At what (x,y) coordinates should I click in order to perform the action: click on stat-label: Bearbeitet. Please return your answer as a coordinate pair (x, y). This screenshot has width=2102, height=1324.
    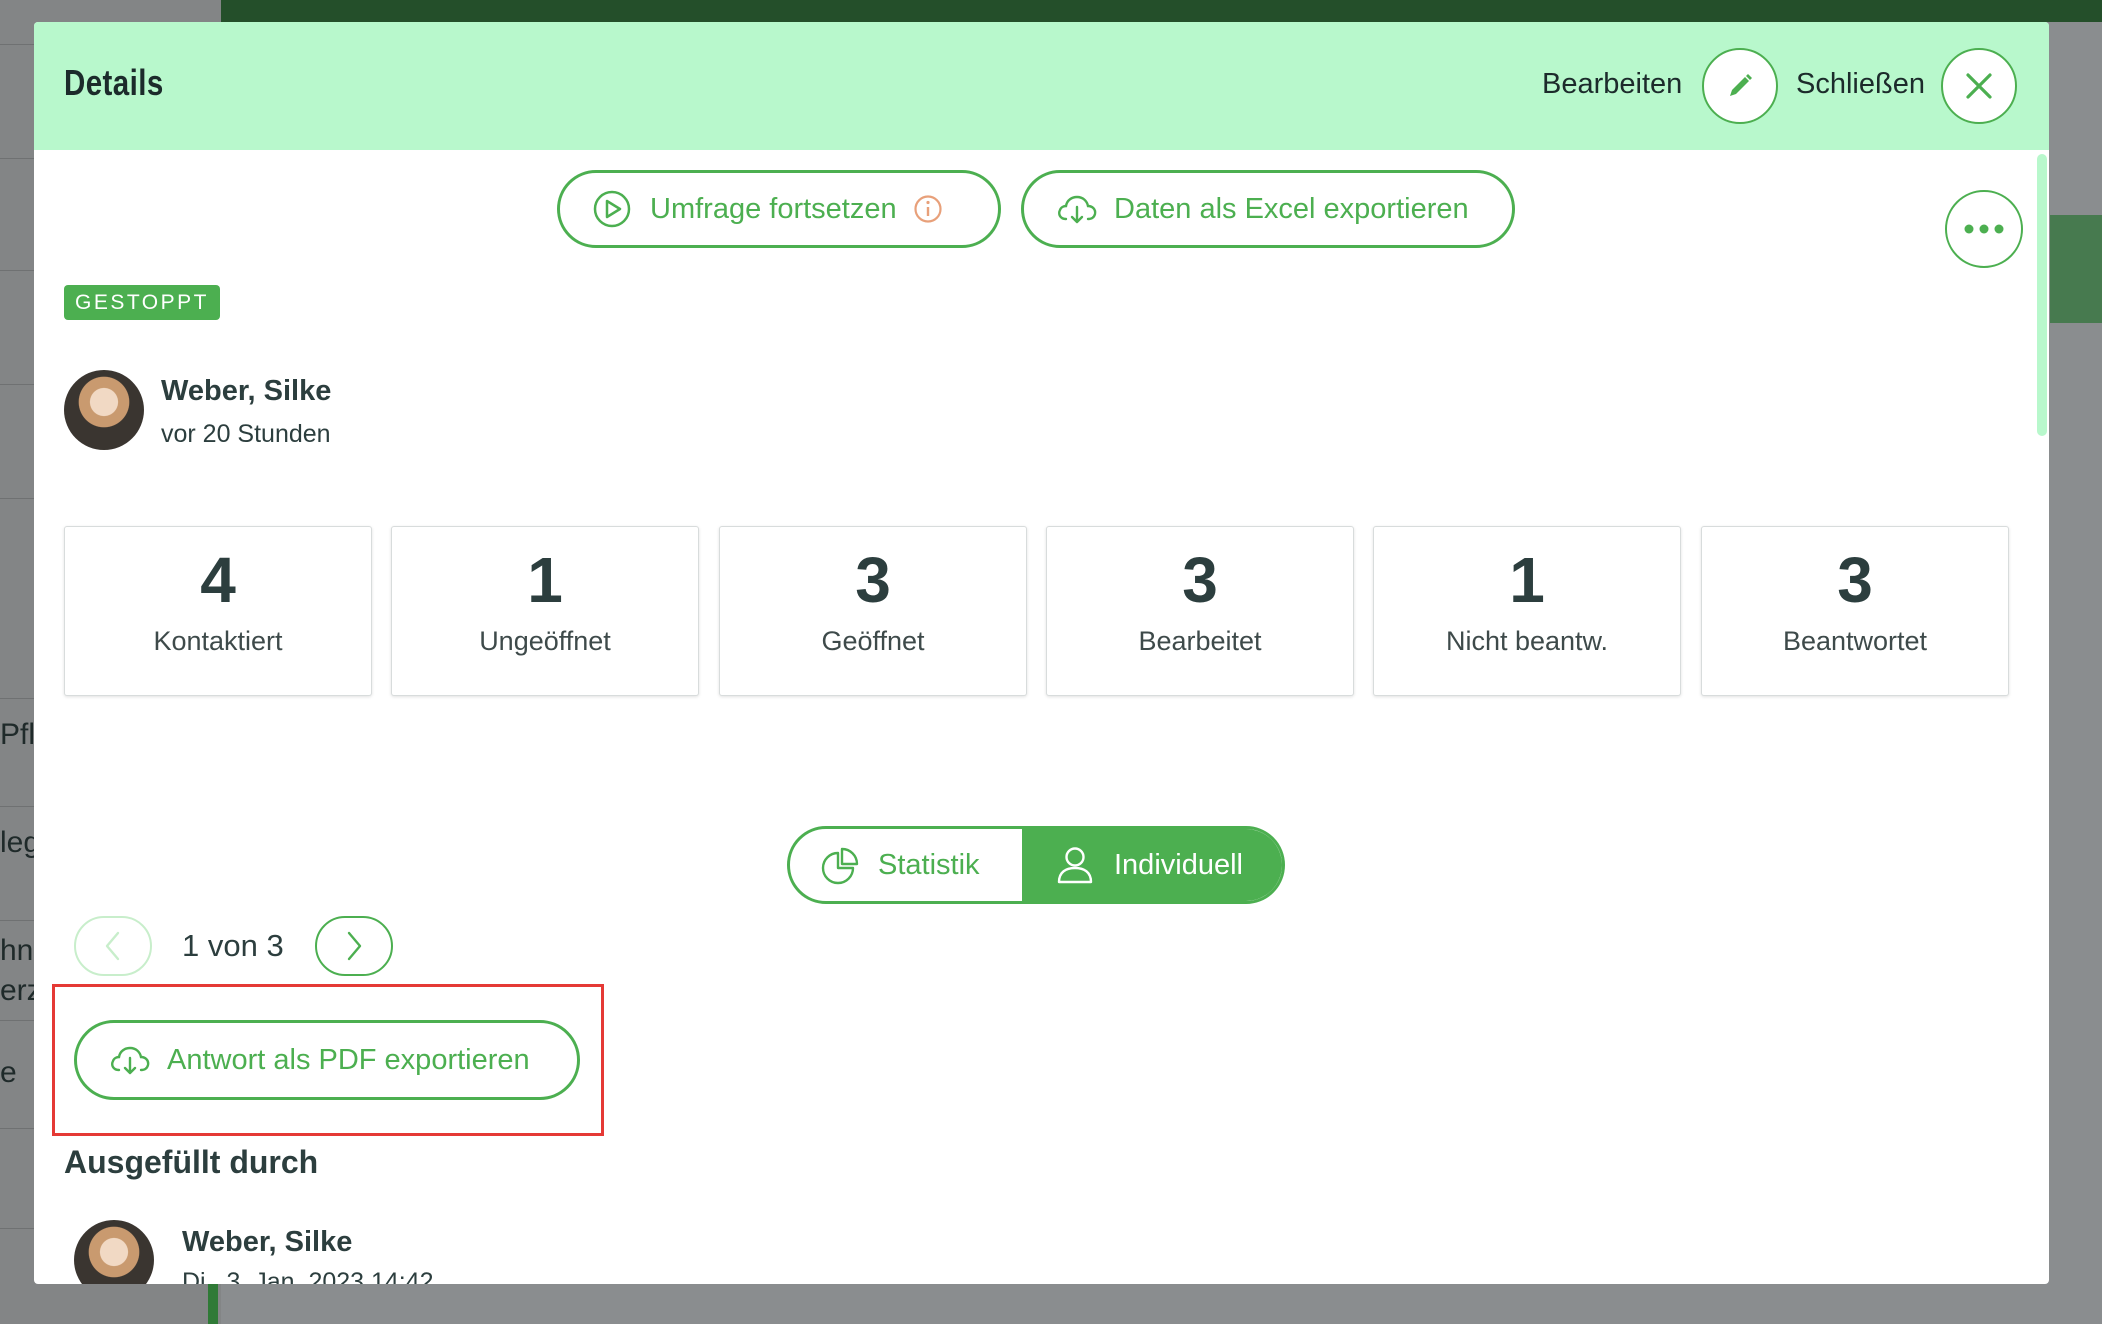
    Looking at the image, I should click on (1200, 641).